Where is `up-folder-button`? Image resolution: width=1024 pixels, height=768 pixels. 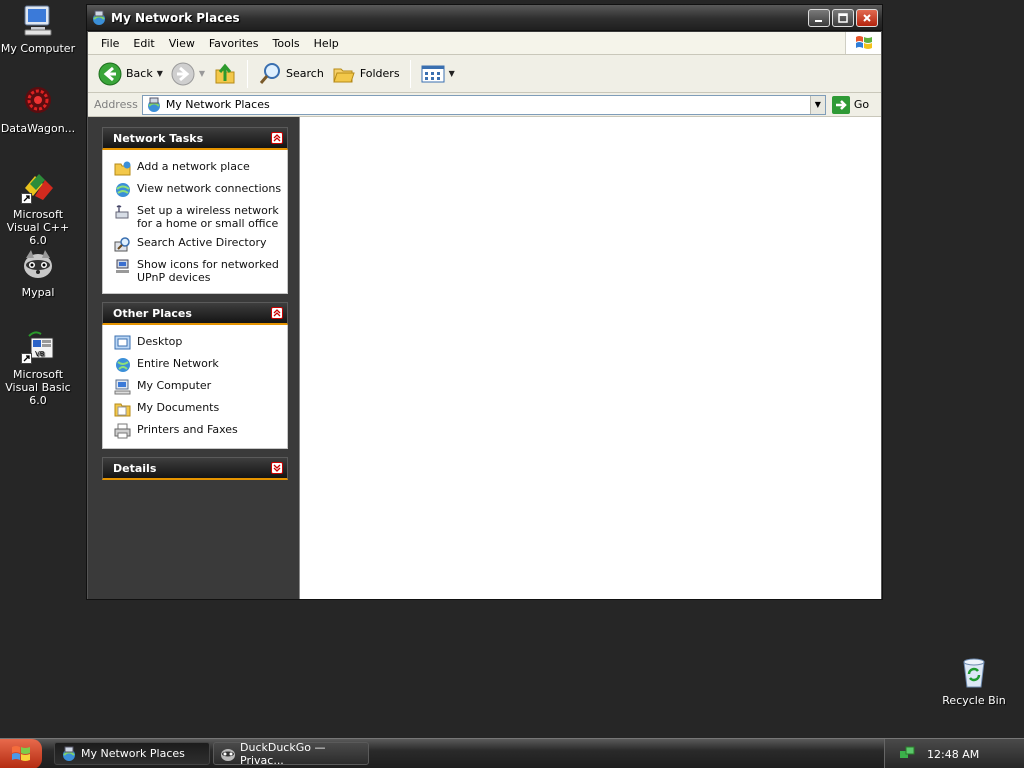 up-folder-button is located at coordinates (225, 74).